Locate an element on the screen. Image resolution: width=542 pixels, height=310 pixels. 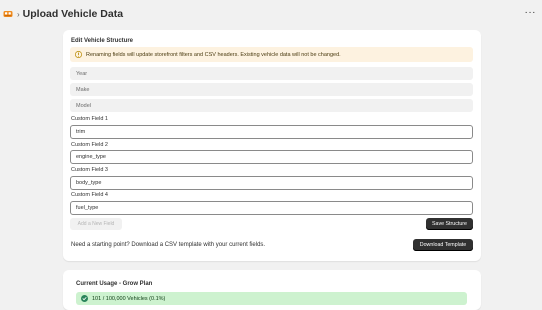
page-title: Upload Vehicle Data is located at coordinates (73, 14).